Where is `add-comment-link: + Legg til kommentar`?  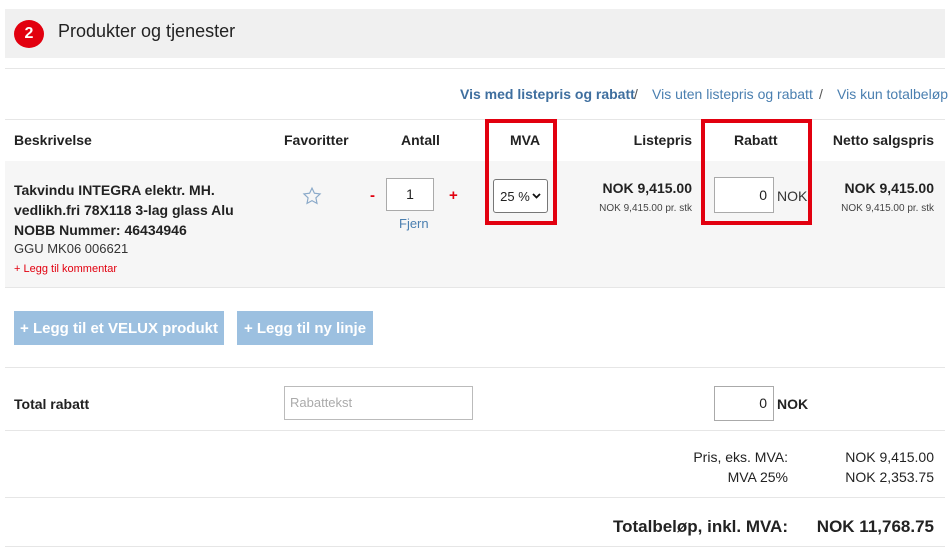
add-comment-link: + Legg til kommentar is located at coordinates (65, 269).